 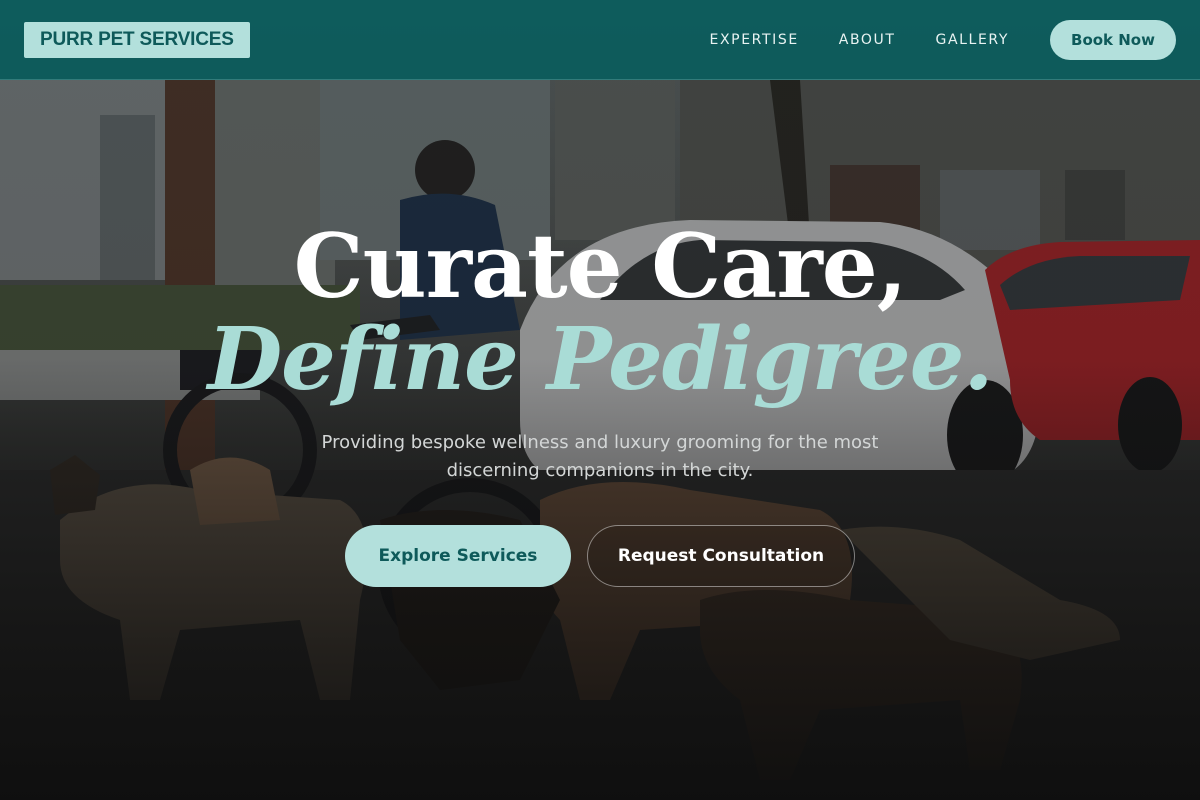 What do you see at coordinates (754, 40) in the screenshot?
I see `nav-link-expertise: EXPERTISE` at bounding box center [754, 40].